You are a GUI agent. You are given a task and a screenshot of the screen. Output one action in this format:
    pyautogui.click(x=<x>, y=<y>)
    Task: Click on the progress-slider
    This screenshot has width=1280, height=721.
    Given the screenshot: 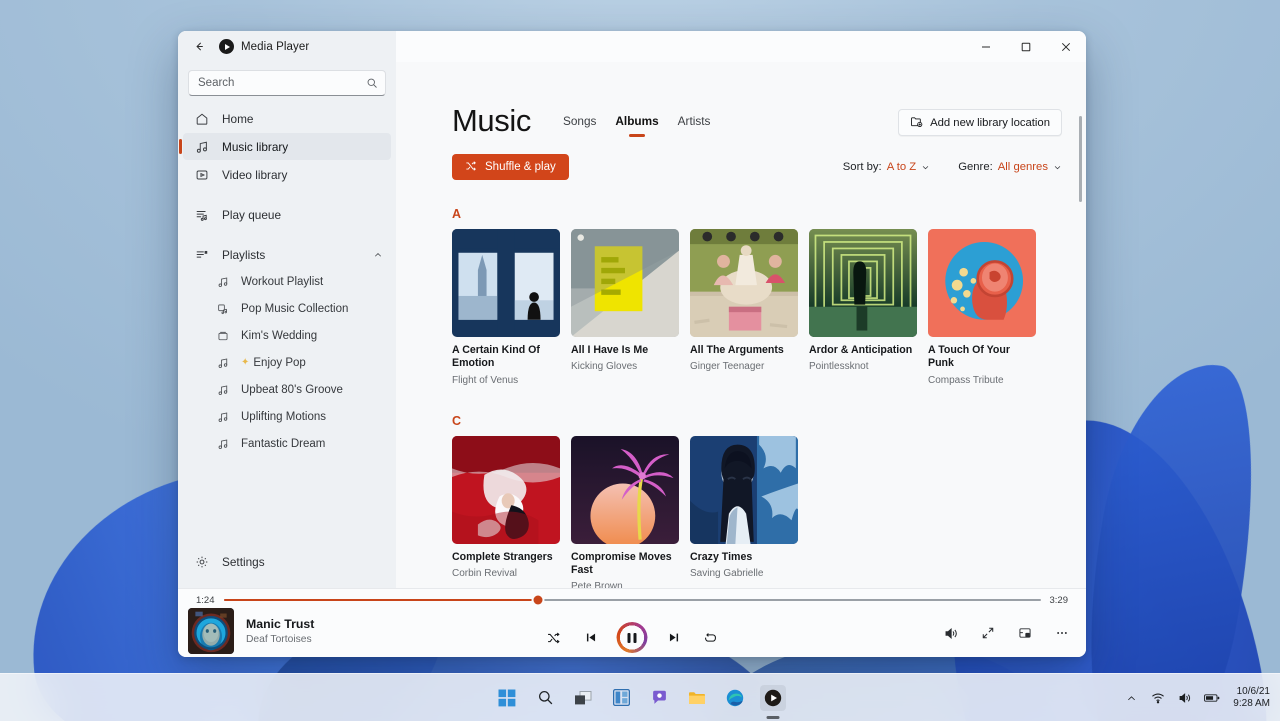 What is the action you would take?
    pyautogui.click(x=632, y=600)
    